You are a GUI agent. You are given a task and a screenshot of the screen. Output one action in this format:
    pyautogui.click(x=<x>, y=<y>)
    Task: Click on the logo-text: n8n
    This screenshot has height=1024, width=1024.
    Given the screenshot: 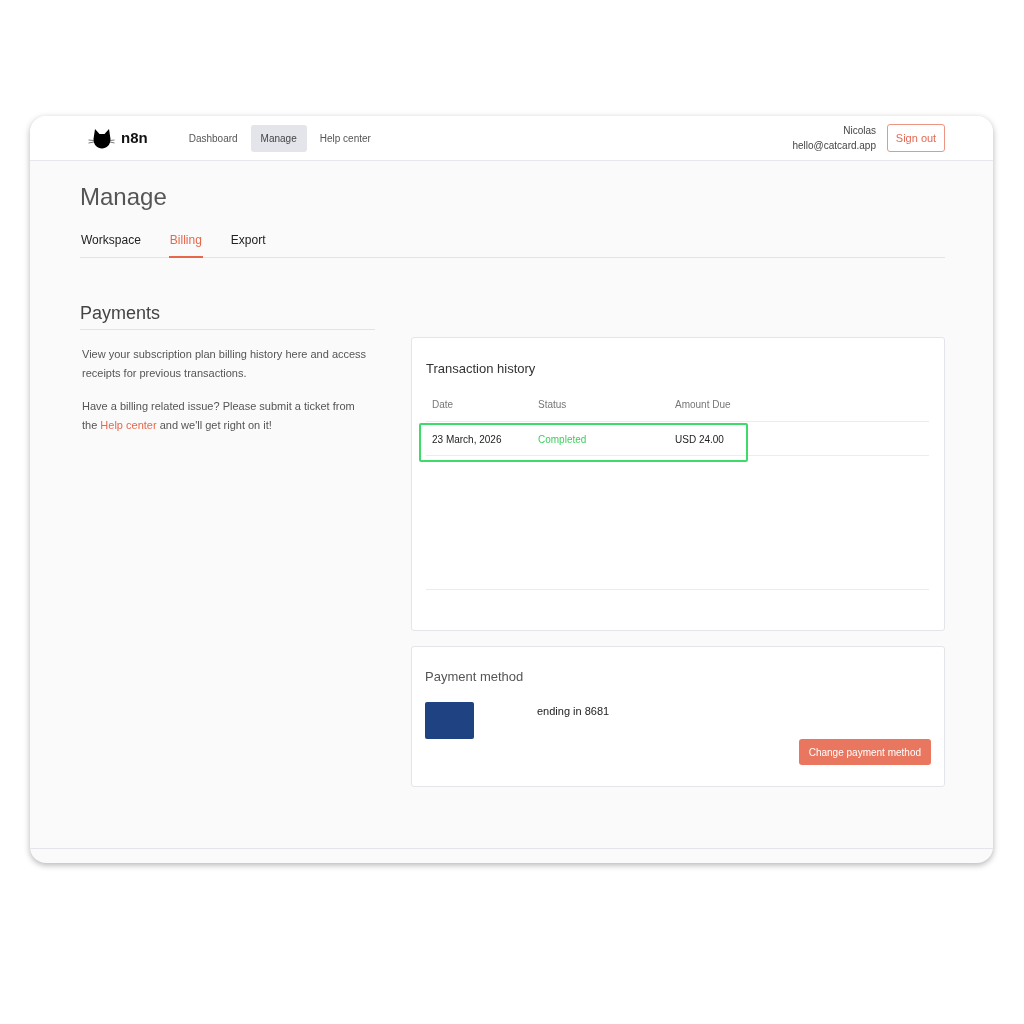 What is the action you would take?
    pyautogui.click(x=134, y=137)
    